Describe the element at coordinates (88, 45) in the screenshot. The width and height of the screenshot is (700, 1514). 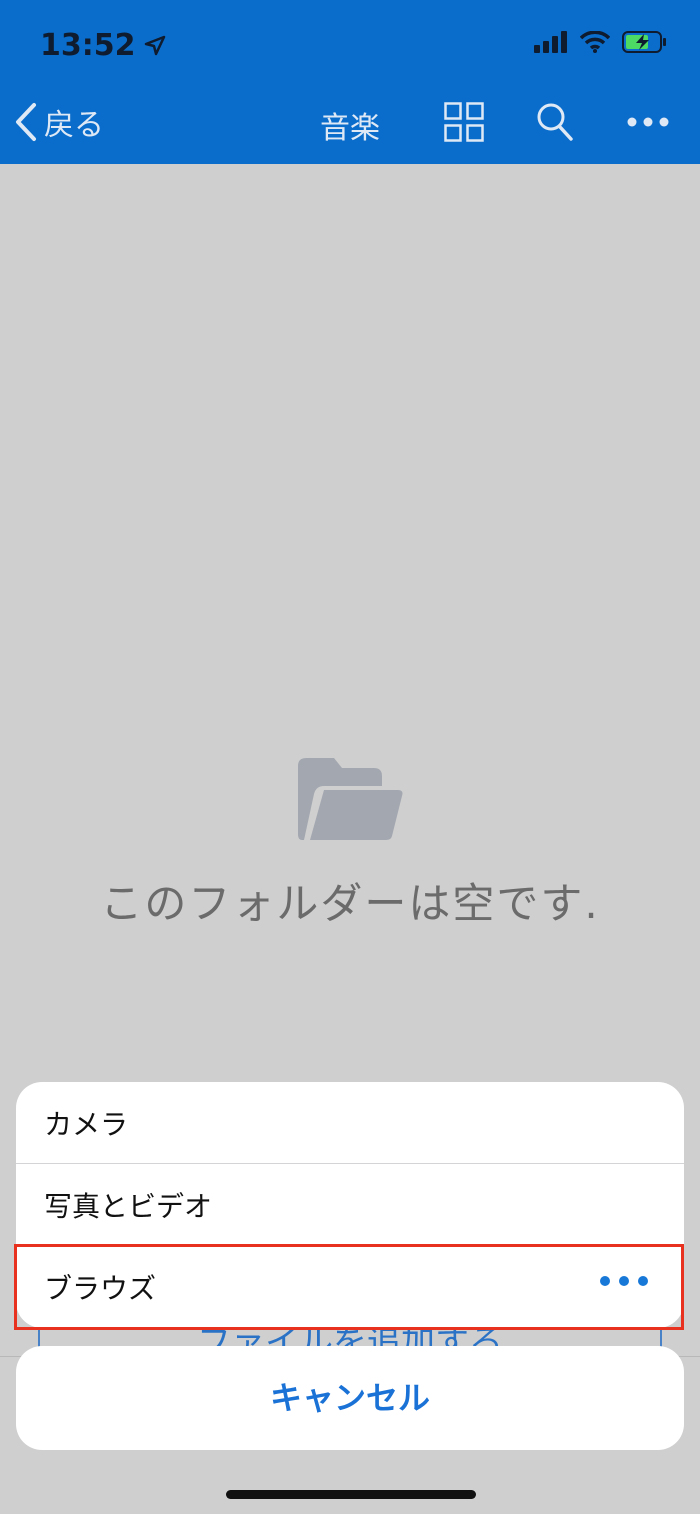
I see `status-time-text: 13:52` at that location.